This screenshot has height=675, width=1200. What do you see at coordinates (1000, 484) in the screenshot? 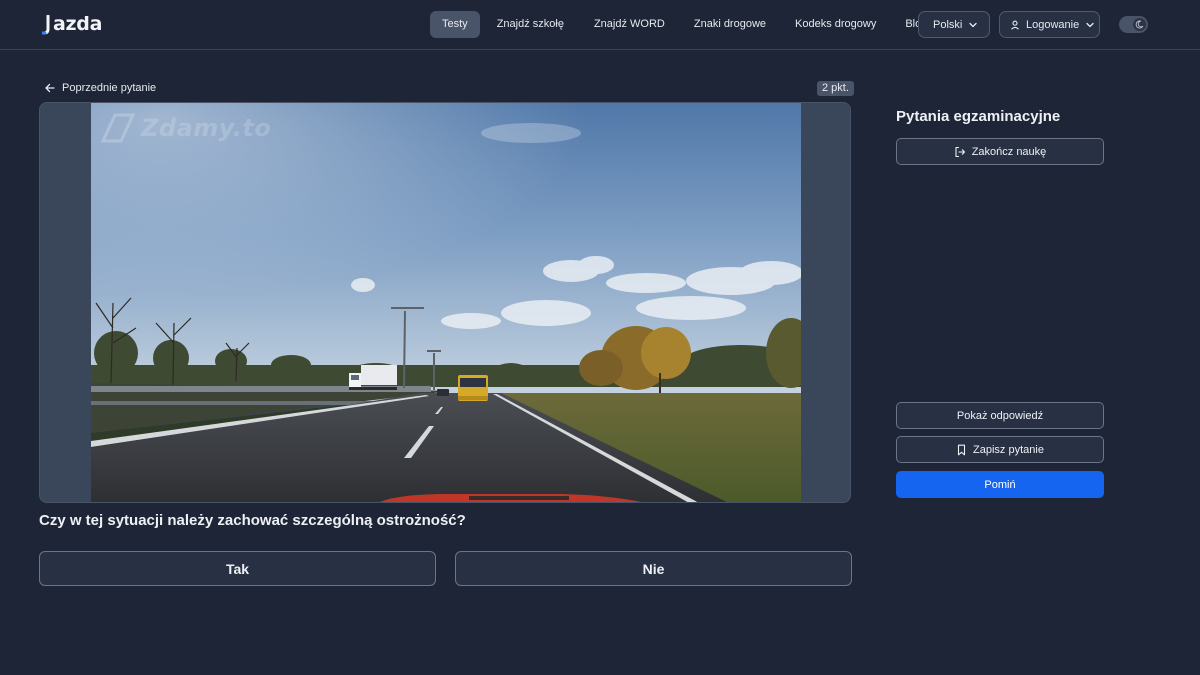
I see `skip-button: Pomiń` at bounding box center [1000, 484].